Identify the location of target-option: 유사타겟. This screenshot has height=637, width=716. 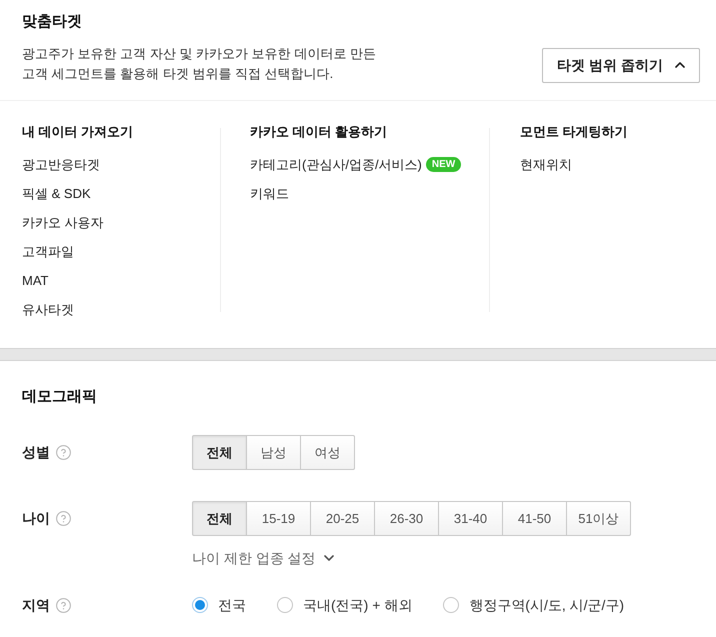
(48, 310).